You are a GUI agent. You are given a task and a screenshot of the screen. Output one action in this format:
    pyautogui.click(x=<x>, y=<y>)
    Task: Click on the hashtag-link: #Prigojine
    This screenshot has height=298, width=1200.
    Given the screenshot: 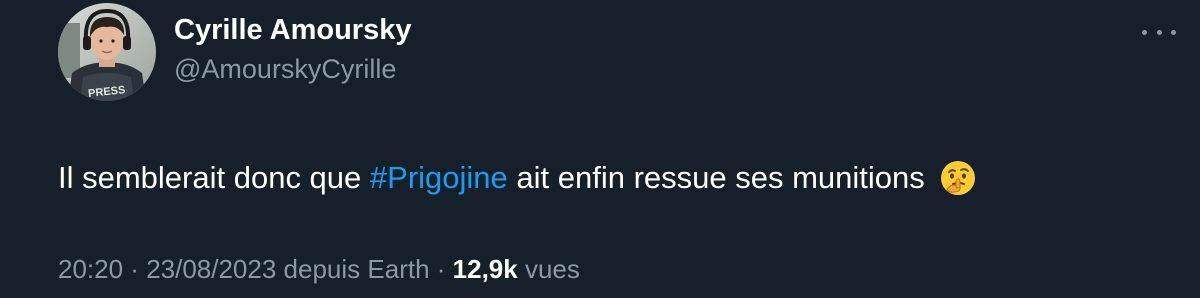 What is the action you would take?
    pyautogui.click(x=439, y=178)
    